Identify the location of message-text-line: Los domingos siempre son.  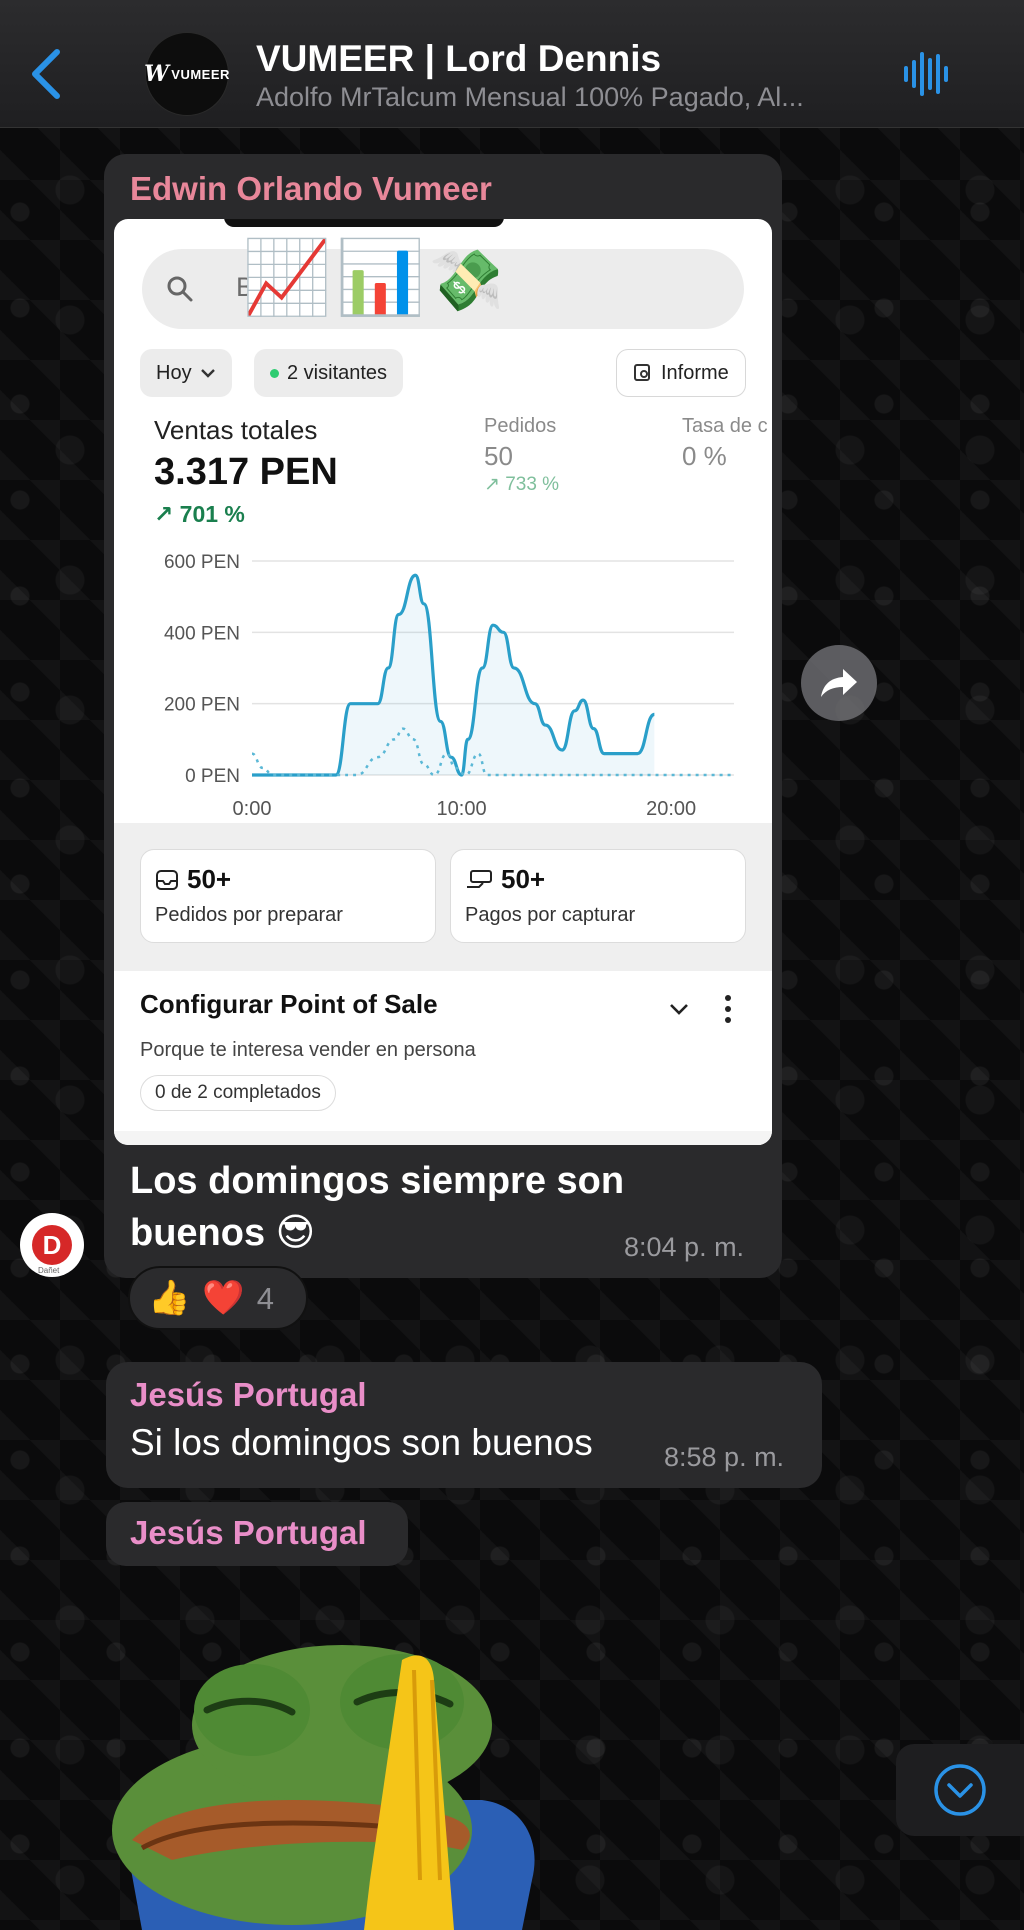
(377, 1181).